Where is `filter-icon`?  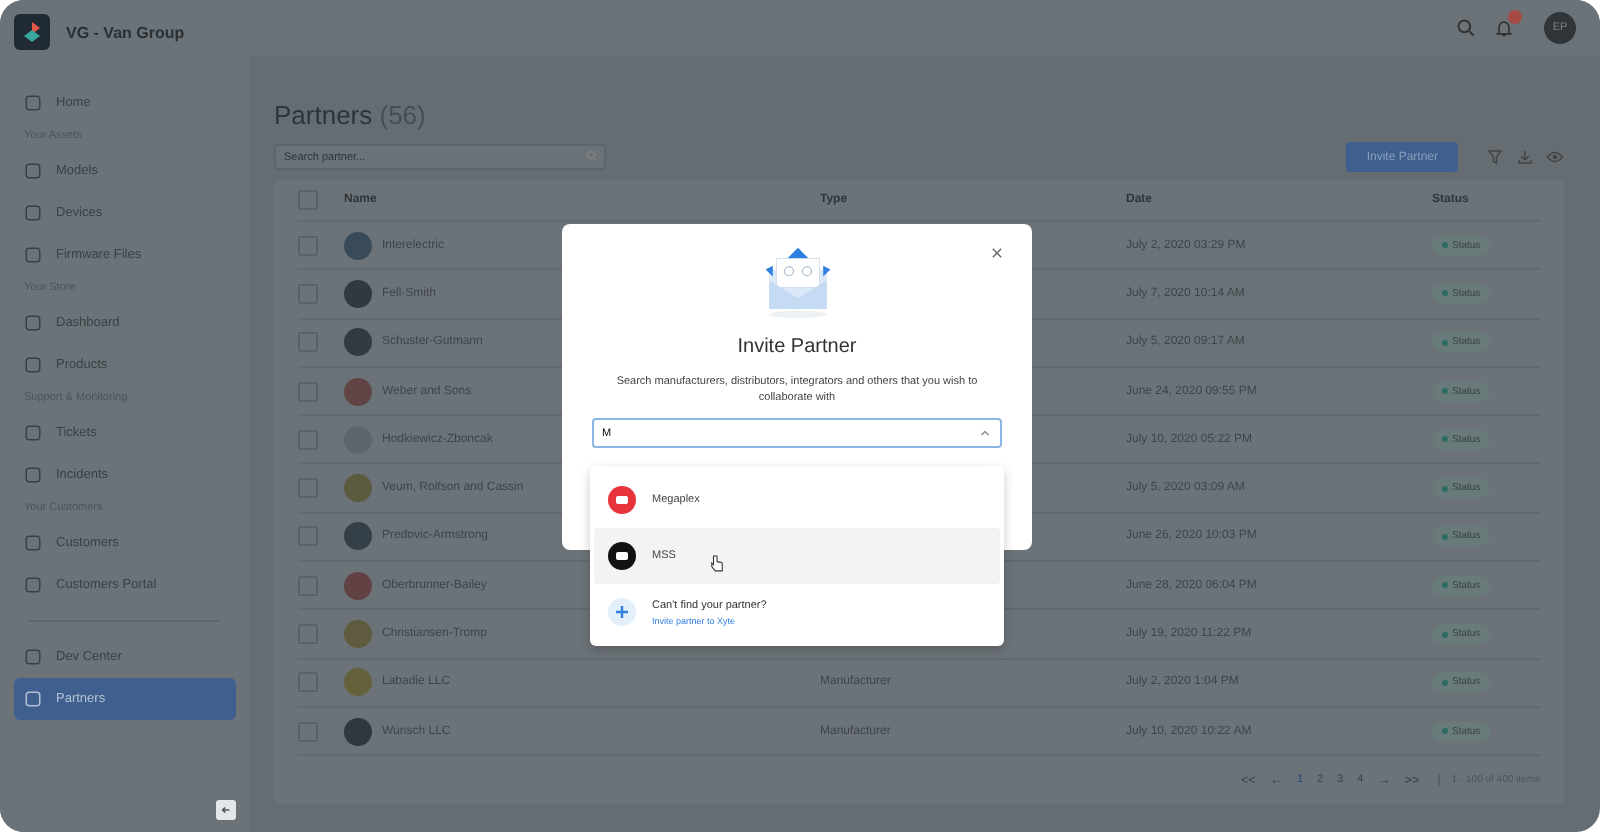 filter-icon is located at coordinates (1495, 157).